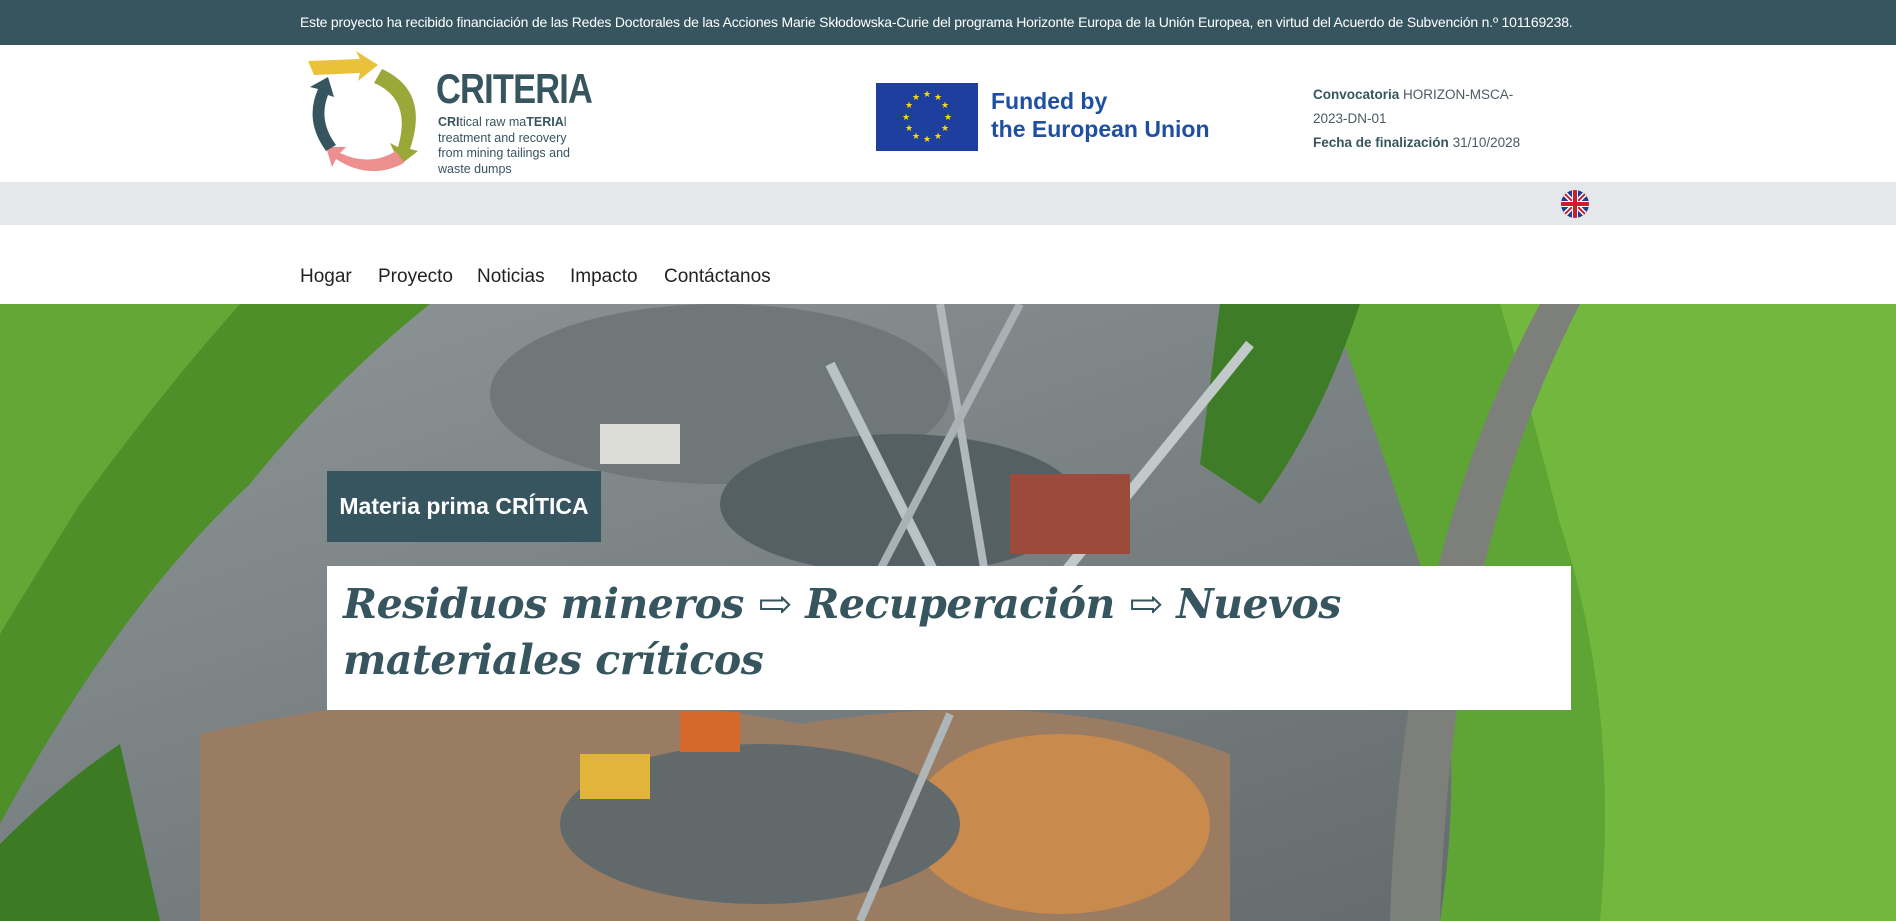 Image resolution: width=1896 pixels, height=921 pixels. What do you see at coordinates (948, 203) in the screenshot?
I see `language-bar` at bounding box center [948, 203].